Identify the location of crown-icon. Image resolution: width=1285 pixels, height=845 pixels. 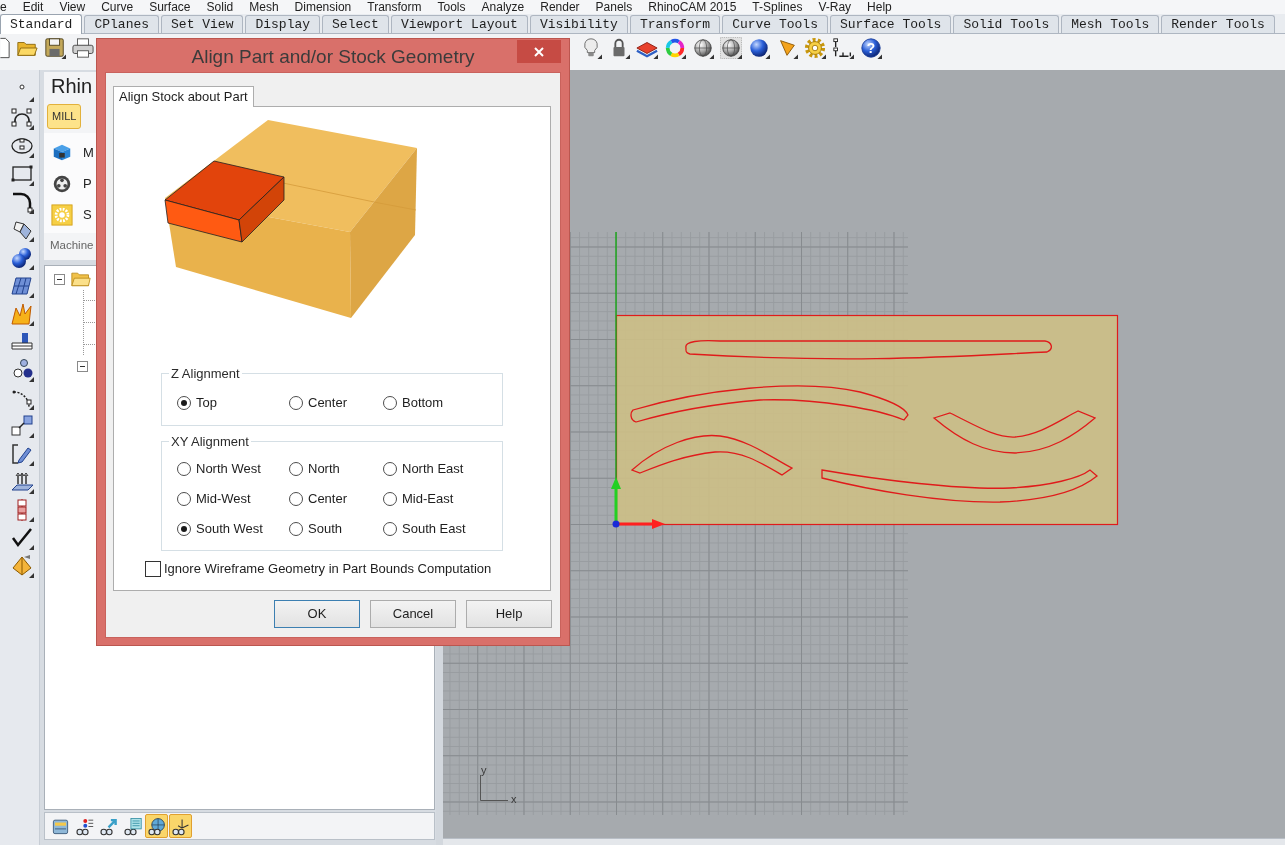
(22, 314).